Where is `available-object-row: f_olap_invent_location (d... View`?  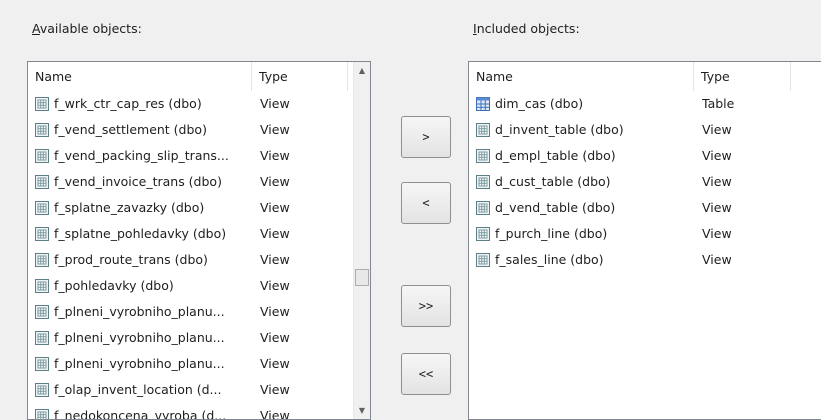 available-object-row: f_olap_invent_location (d... View is located at coordinates (199, 390).